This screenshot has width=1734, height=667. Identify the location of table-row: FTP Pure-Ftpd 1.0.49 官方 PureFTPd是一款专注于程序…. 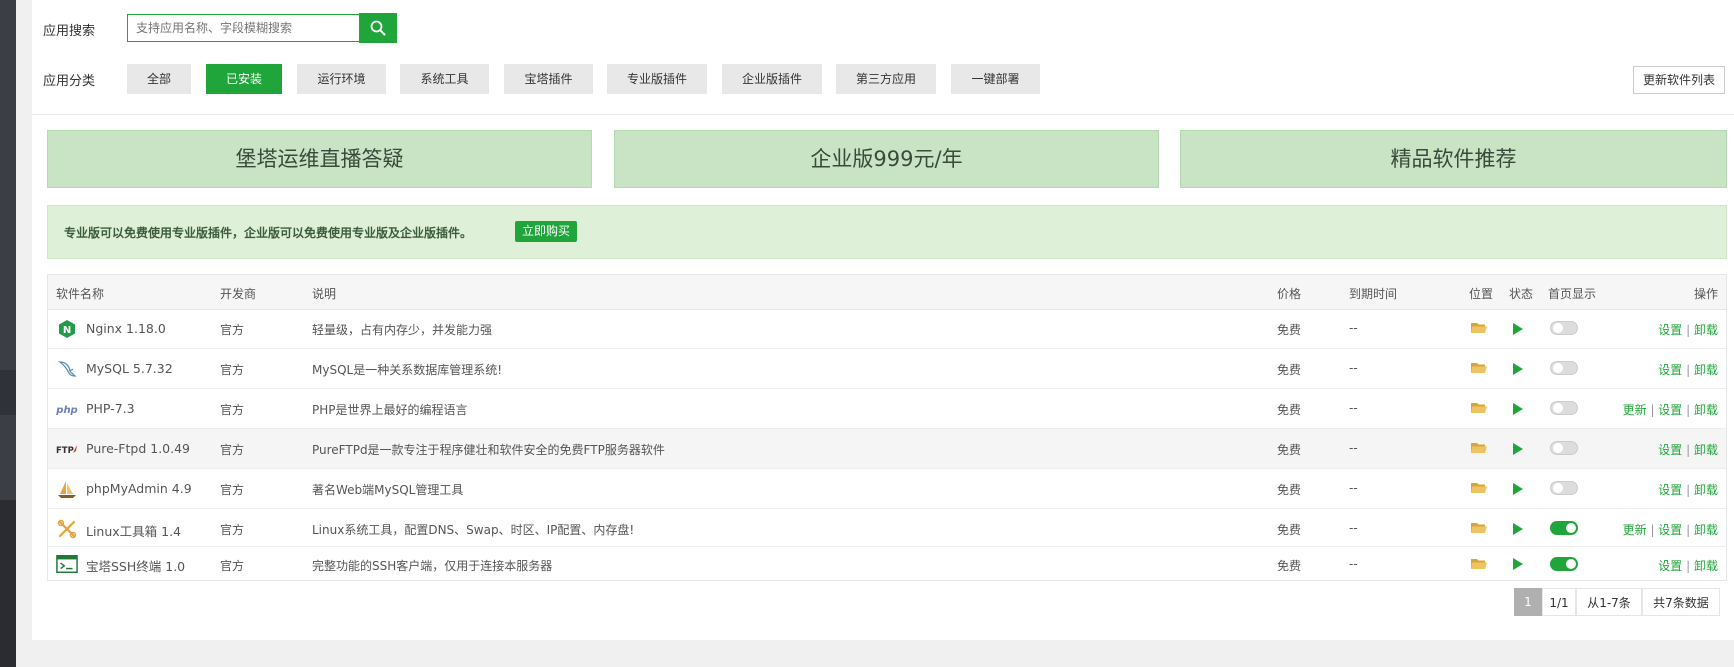
(887, 449).